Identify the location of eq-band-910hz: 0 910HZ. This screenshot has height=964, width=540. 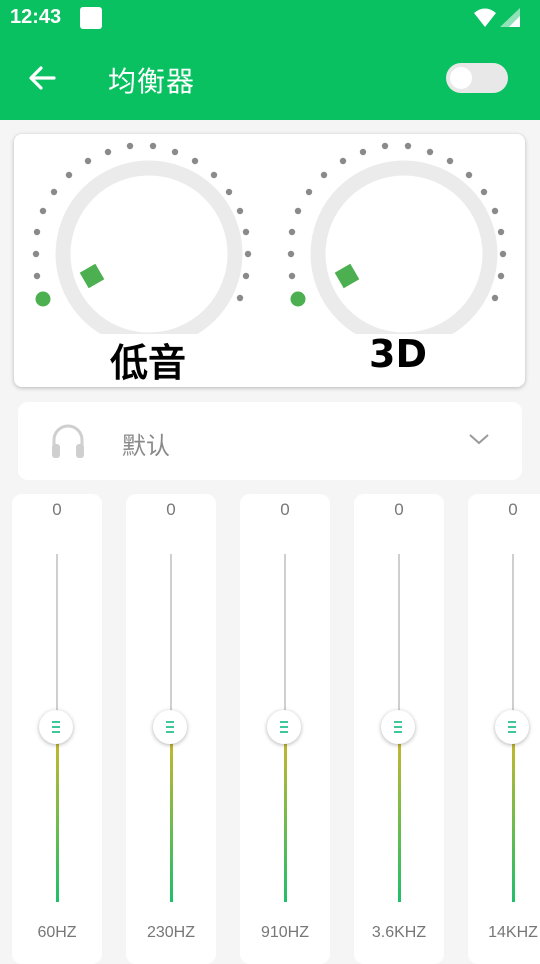
(285, 729).